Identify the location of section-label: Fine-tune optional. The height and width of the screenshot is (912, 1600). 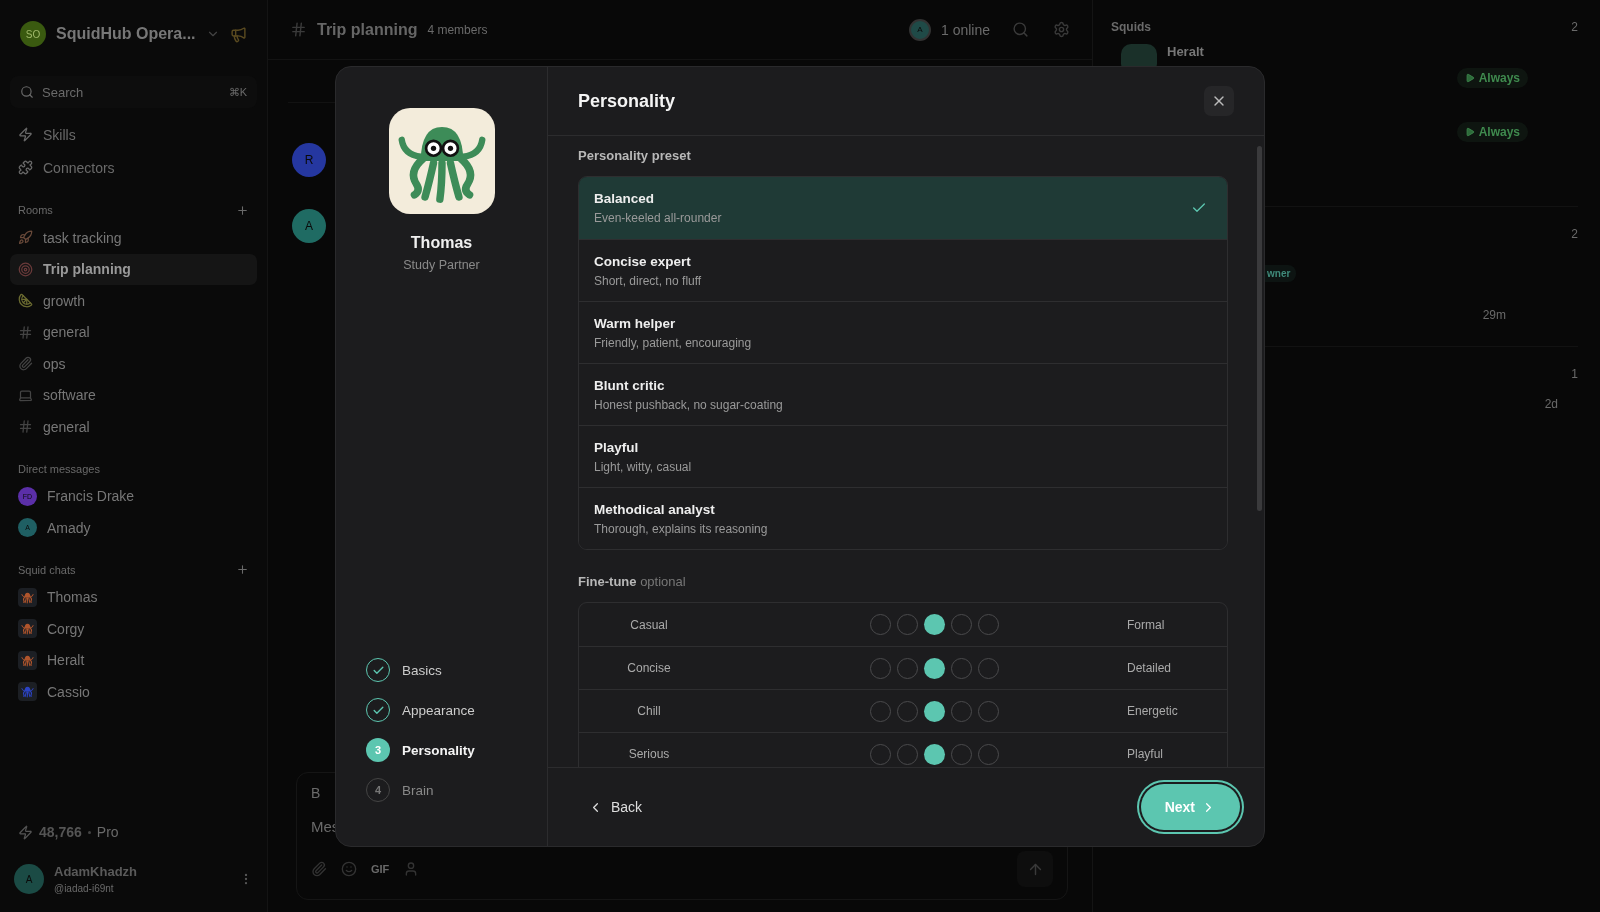
(632, 581).